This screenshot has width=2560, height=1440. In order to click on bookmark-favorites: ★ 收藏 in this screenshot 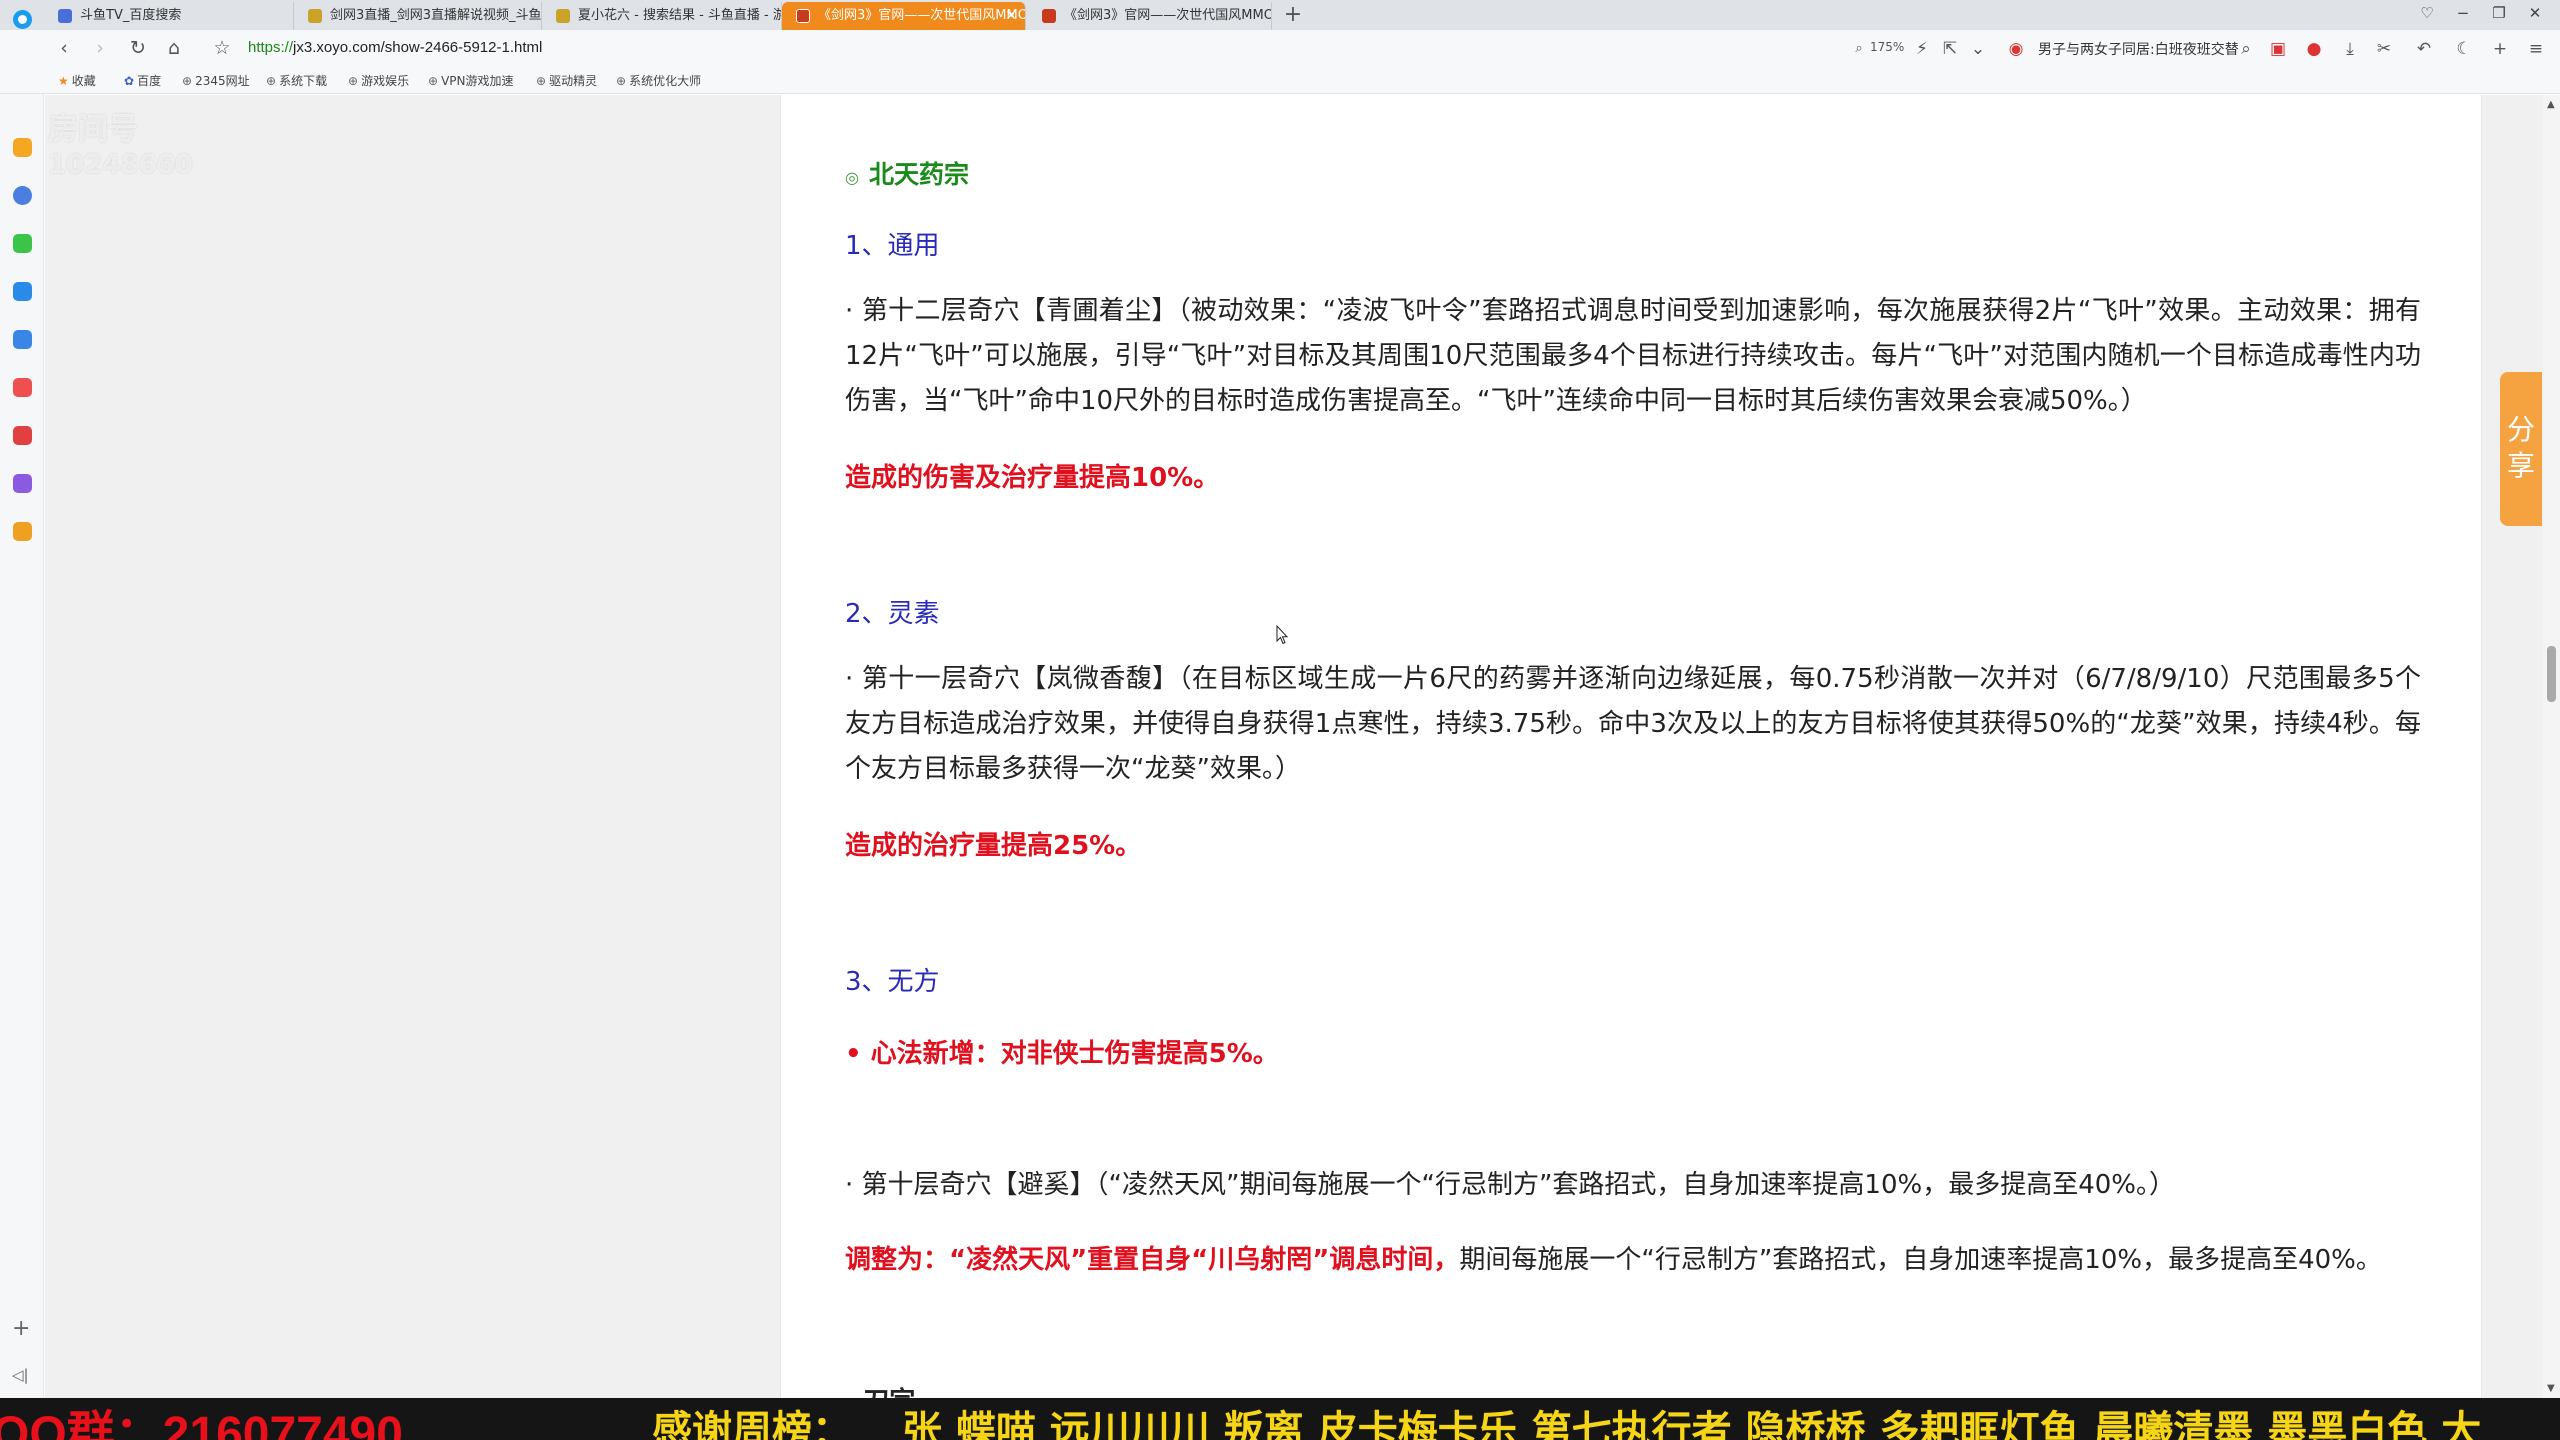, I will do `click(77, 80)`.